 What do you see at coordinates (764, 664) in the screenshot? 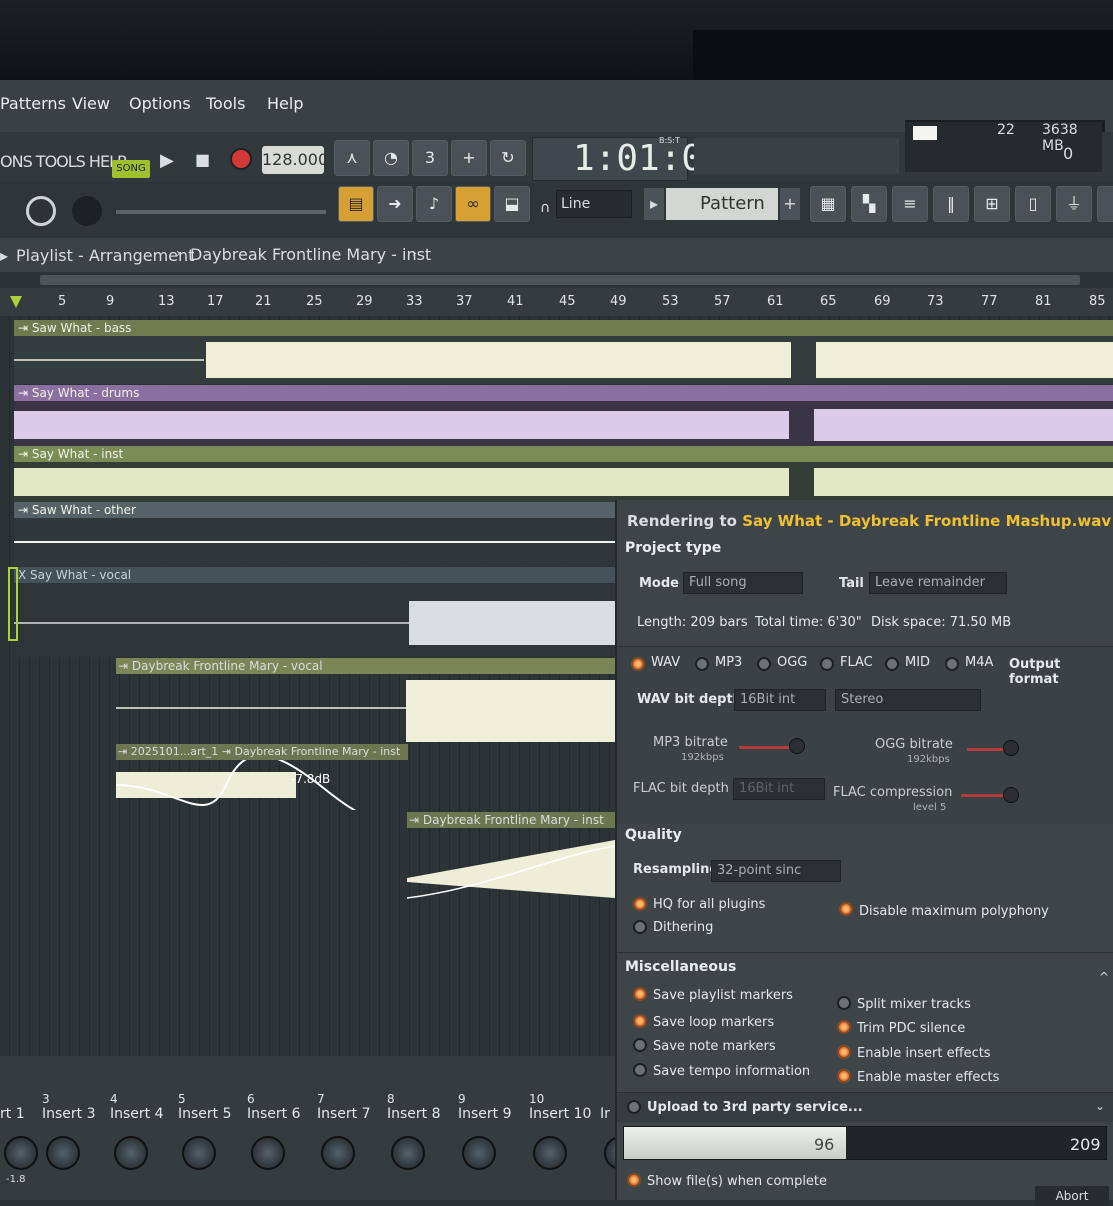
I see `format-ogg-radio` at bounding box center [764, 664].